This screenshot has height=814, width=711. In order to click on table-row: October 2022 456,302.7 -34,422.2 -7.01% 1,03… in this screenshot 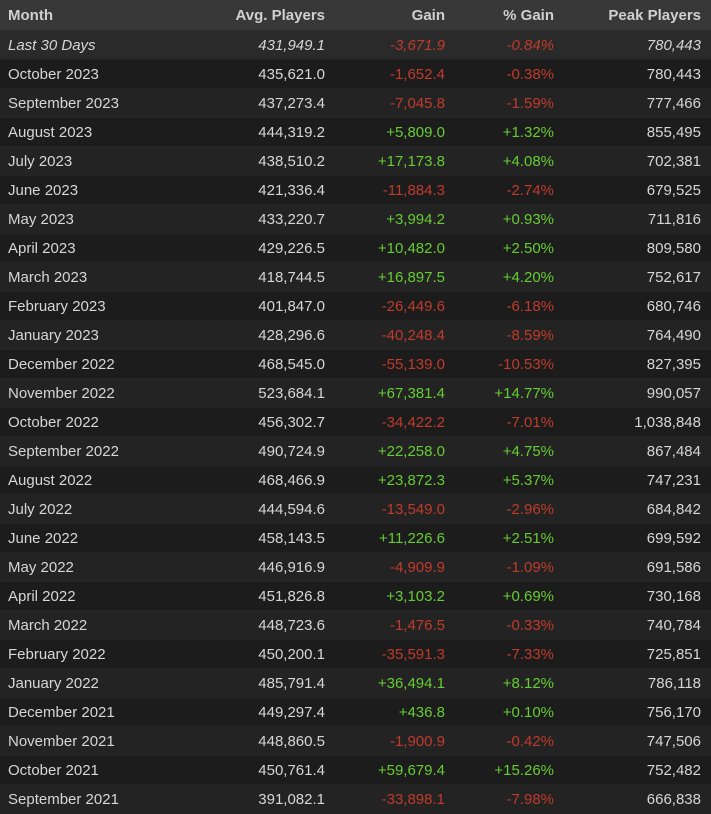, I will do `click(355, 422)`.